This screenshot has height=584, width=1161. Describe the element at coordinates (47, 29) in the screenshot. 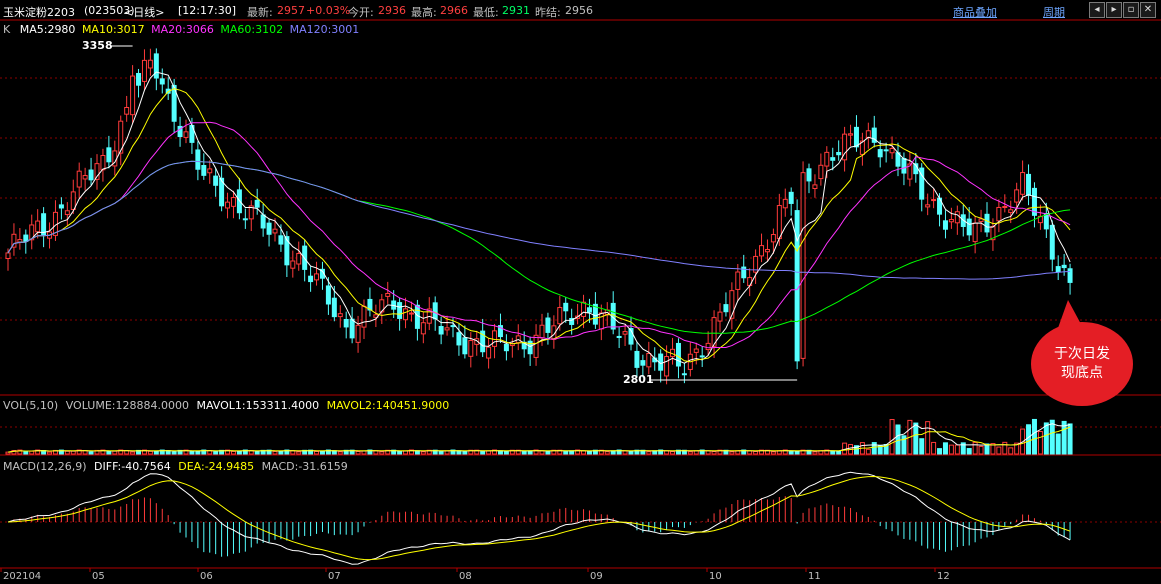

I see `legend-ma5: MA5:2980` at that location.